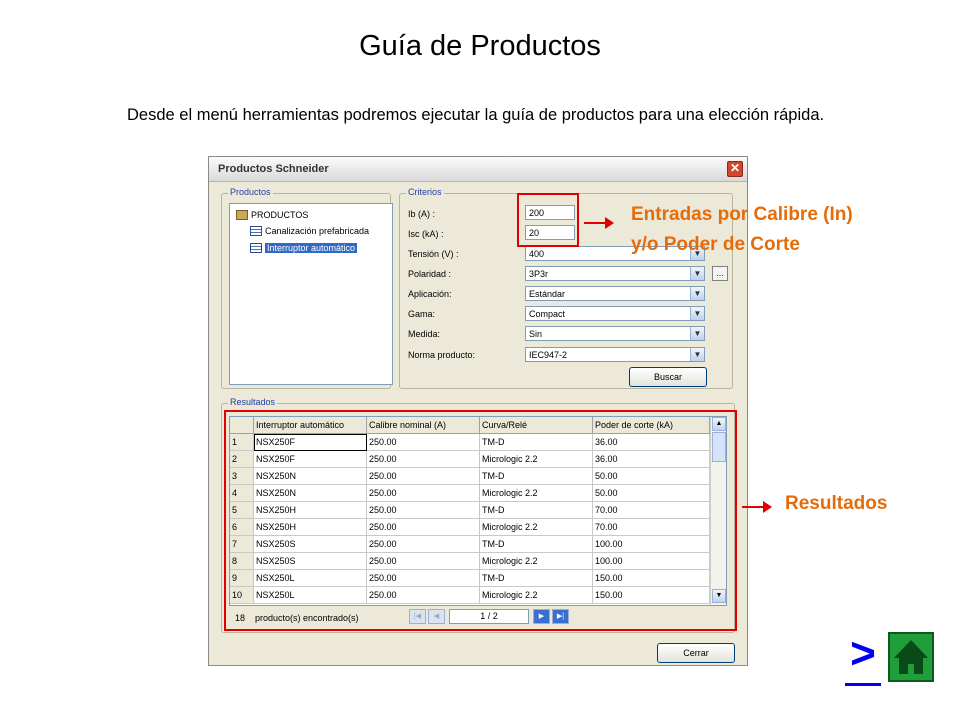  I want to click on home-button, so click(911, 657).